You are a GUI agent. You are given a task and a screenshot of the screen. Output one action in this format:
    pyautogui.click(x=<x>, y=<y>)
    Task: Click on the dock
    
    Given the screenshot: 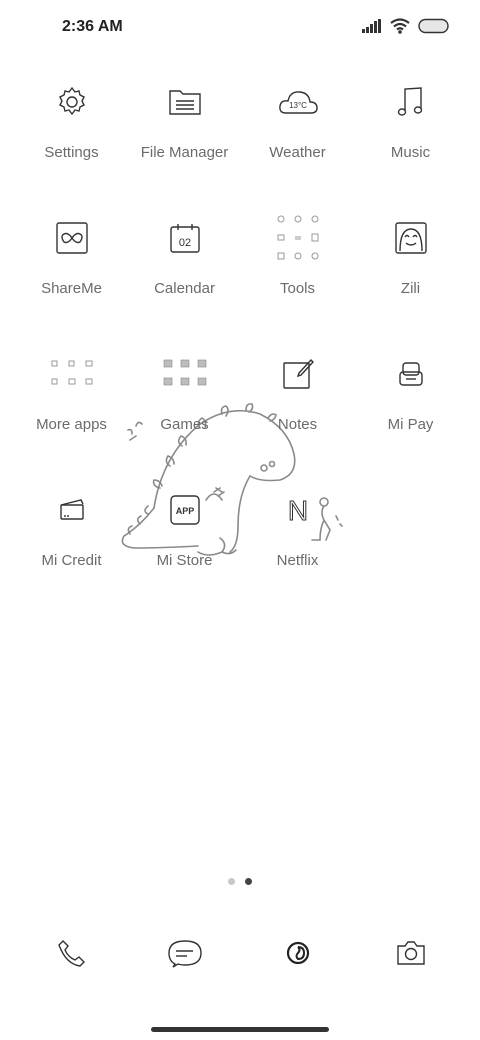 What is the action you would take?
    pyautogui.click(x=241, y=955)
    